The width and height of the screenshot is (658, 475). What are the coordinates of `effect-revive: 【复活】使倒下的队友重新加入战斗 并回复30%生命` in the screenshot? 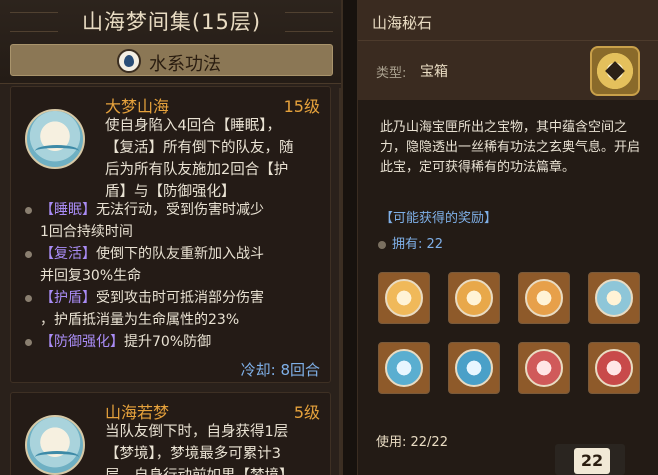 It's located at (175, 265).